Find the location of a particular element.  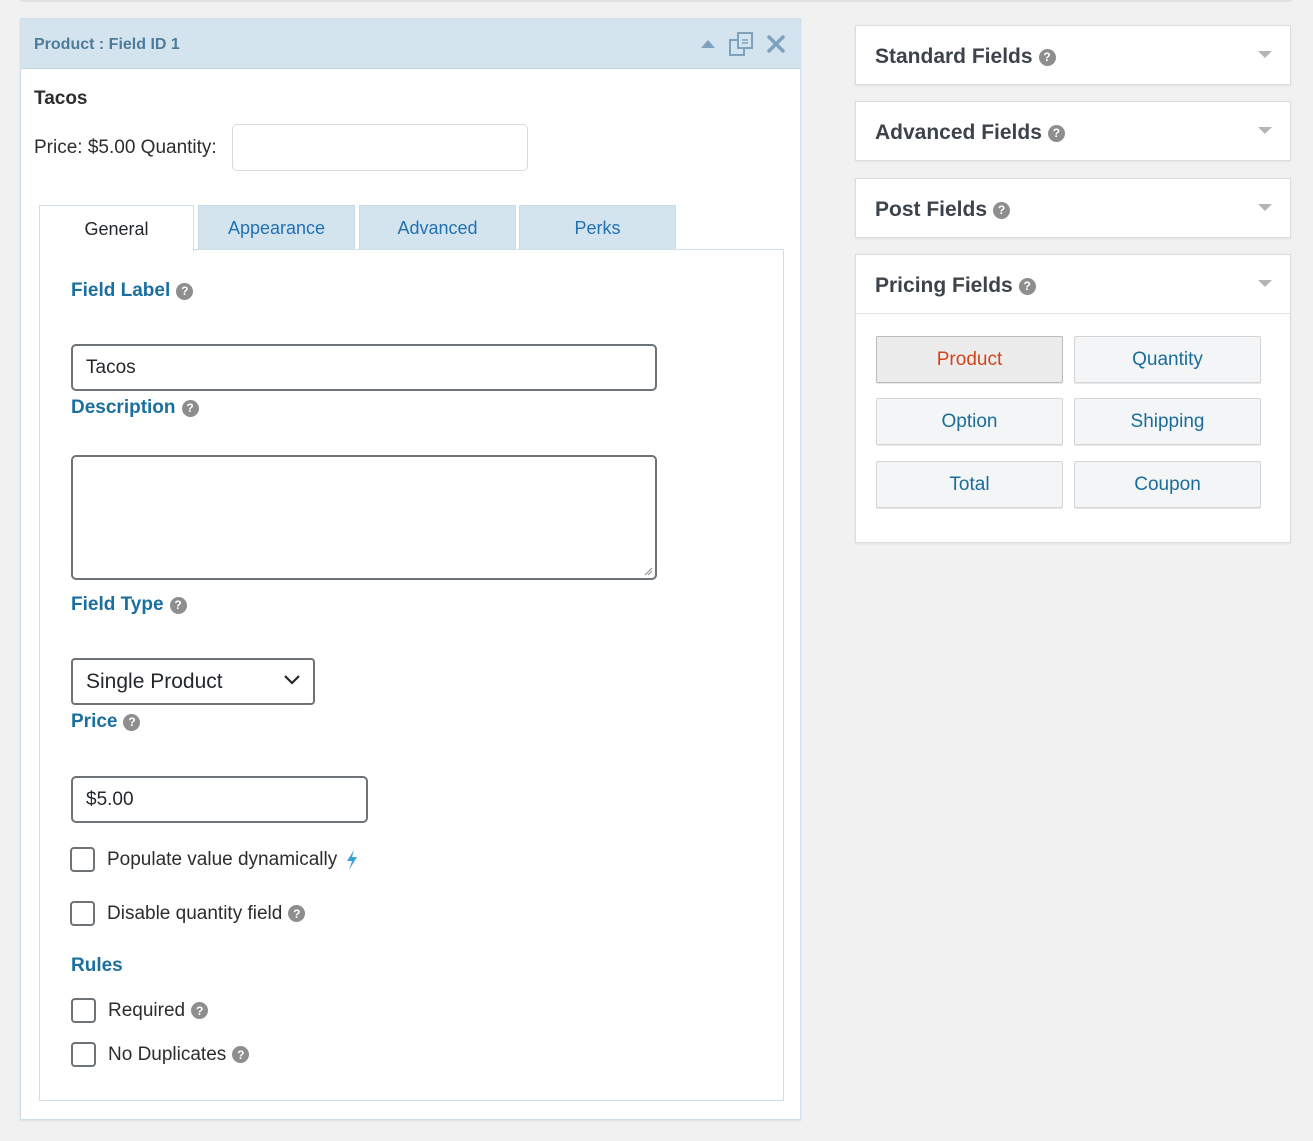

price-heading: Price ? is located at coordinates (106, 722).